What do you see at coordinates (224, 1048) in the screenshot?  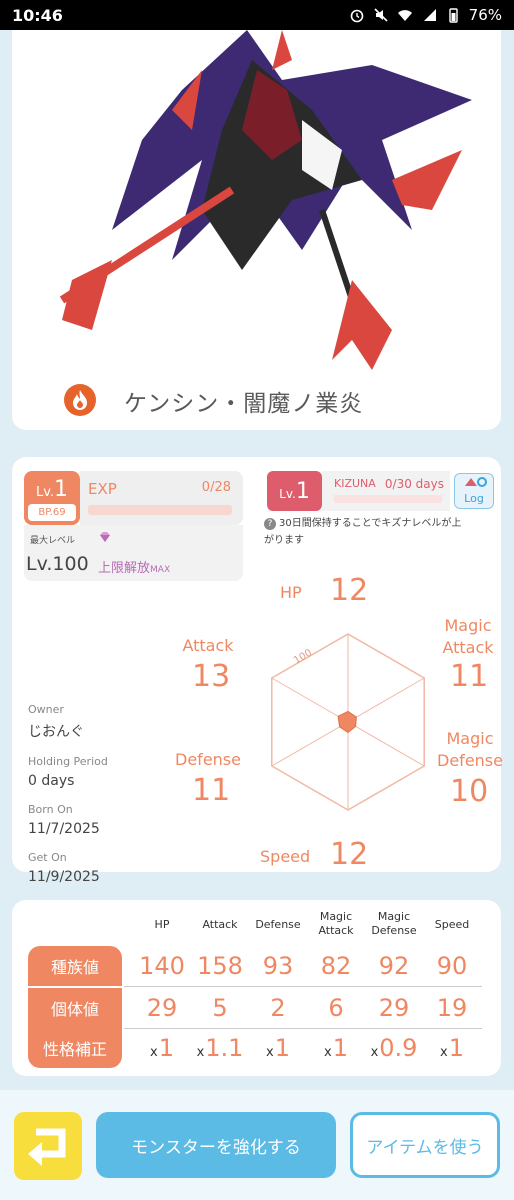 I see `table-cell-value: 1.1` at bounding box center [224, 1048].